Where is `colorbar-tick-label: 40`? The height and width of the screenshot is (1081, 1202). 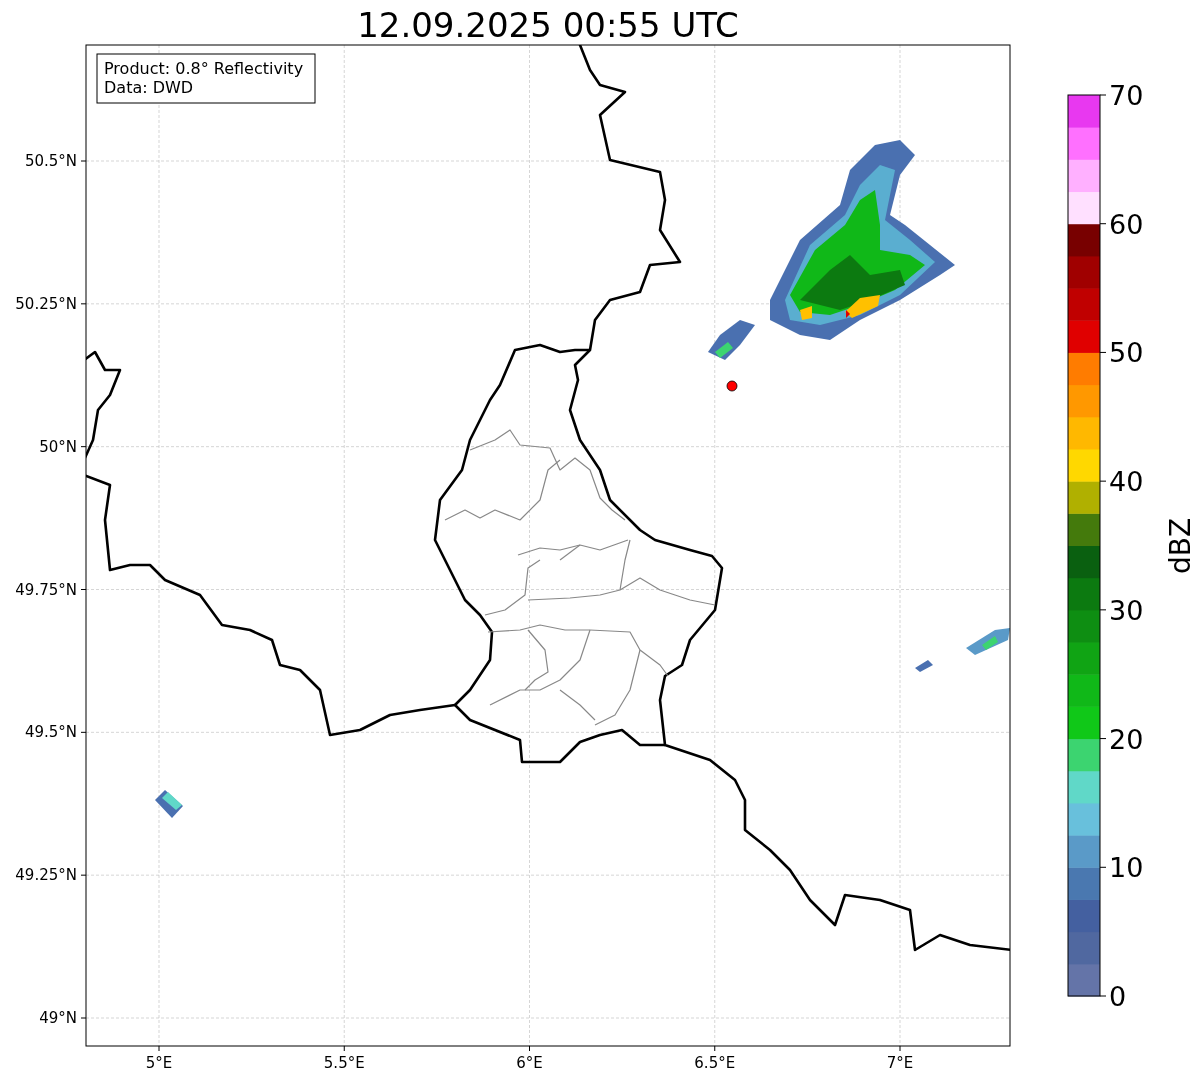 colorbar-tick-label: 40 is located at coordinates (1126, 482).